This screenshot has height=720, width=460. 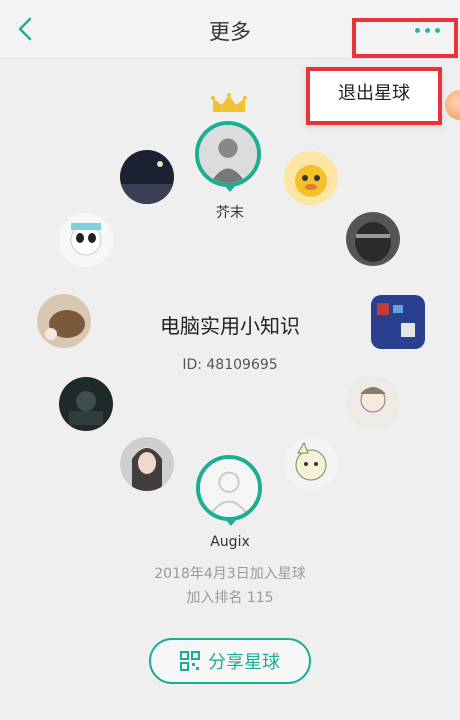 What do you see at coordinates (244, 662) in the screenshot?
I see `share-planet-label: 分享星球` at bounding box center [244, 662].